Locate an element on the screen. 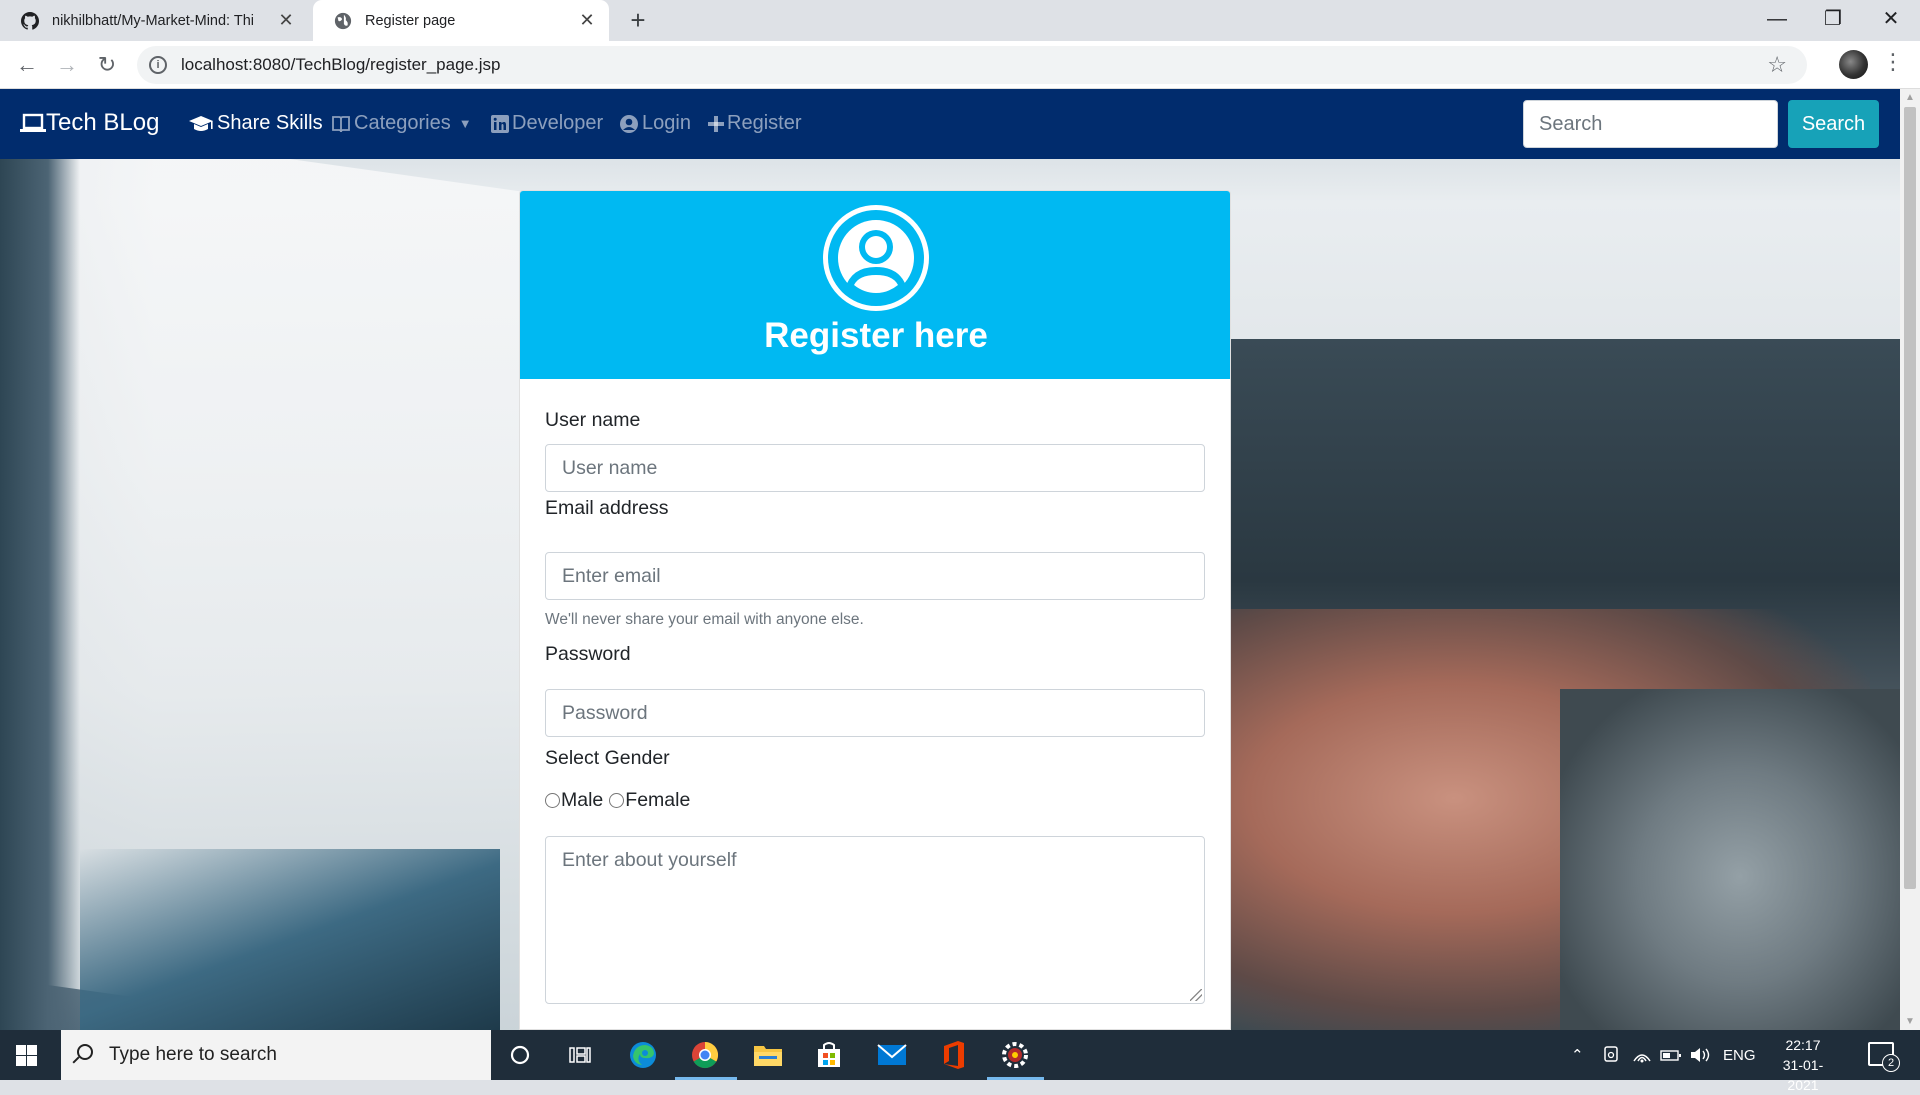  nav-categories-dropdown: Categories ▼ is located at coordinates (401, 123).